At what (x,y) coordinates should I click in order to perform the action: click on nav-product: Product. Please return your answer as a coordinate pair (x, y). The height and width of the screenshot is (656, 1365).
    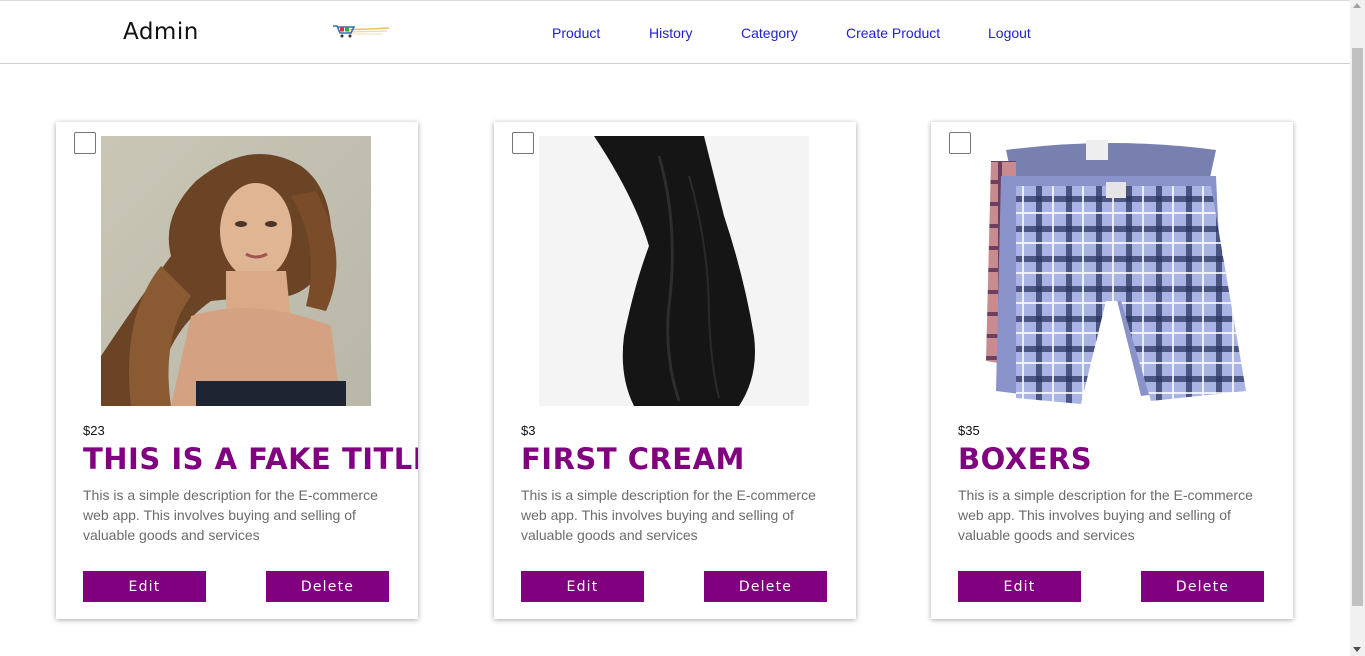
    Looking at the image, I should click on (576, 33).